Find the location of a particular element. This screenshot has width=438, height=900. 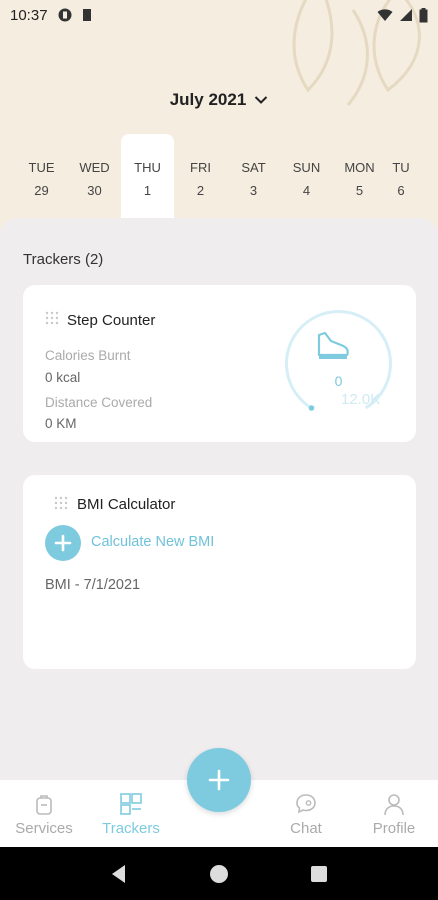

add-tracker-fab is located at coordinates (219, 780).